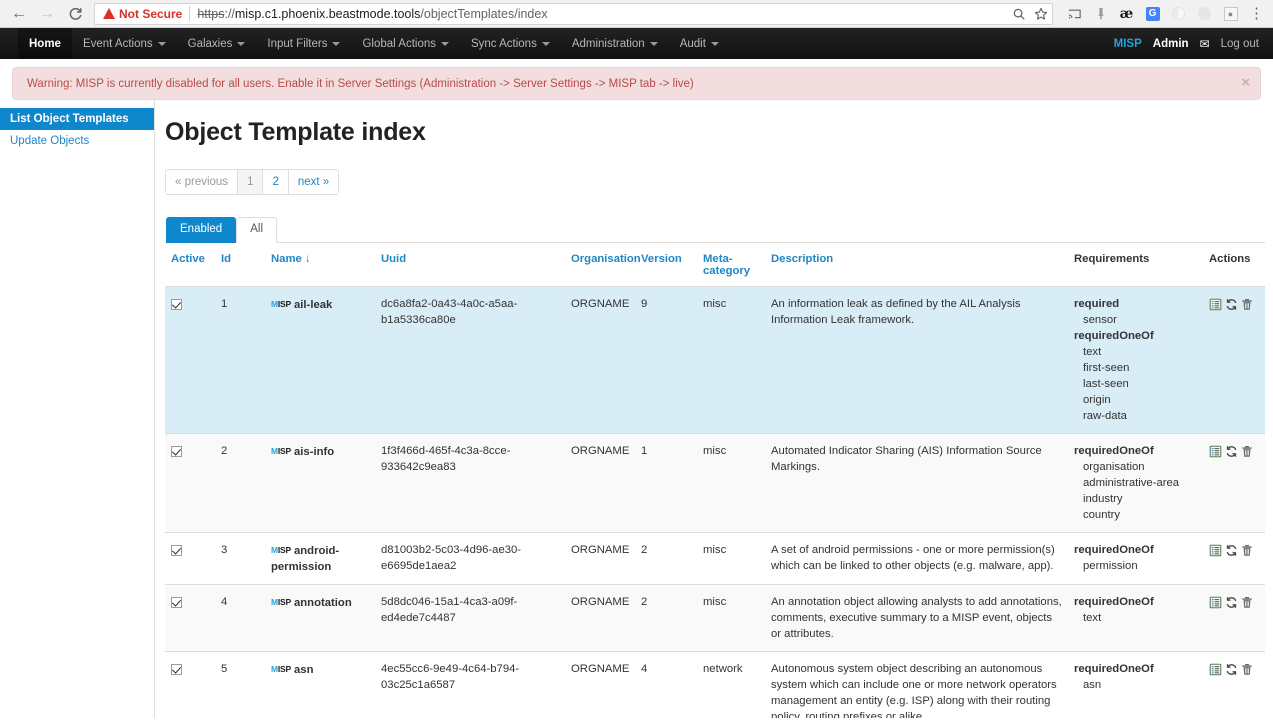 This screenshot has height=720, width=1273. I want to click on column-header-name: Name ↓, so click(320, 265).